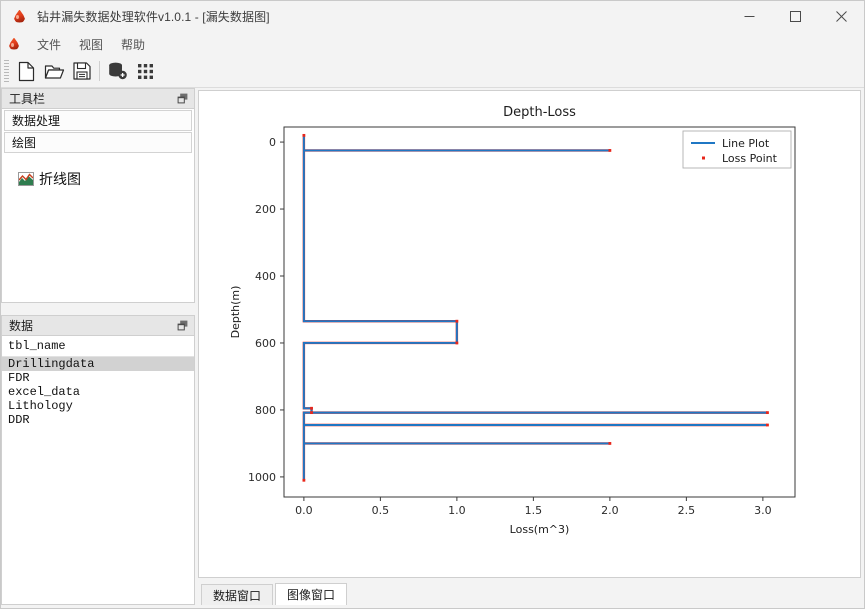 Image resolution: width=865 pixels, height=609 pixels. I want to click on list-item: Lithology, so click(98, 406).